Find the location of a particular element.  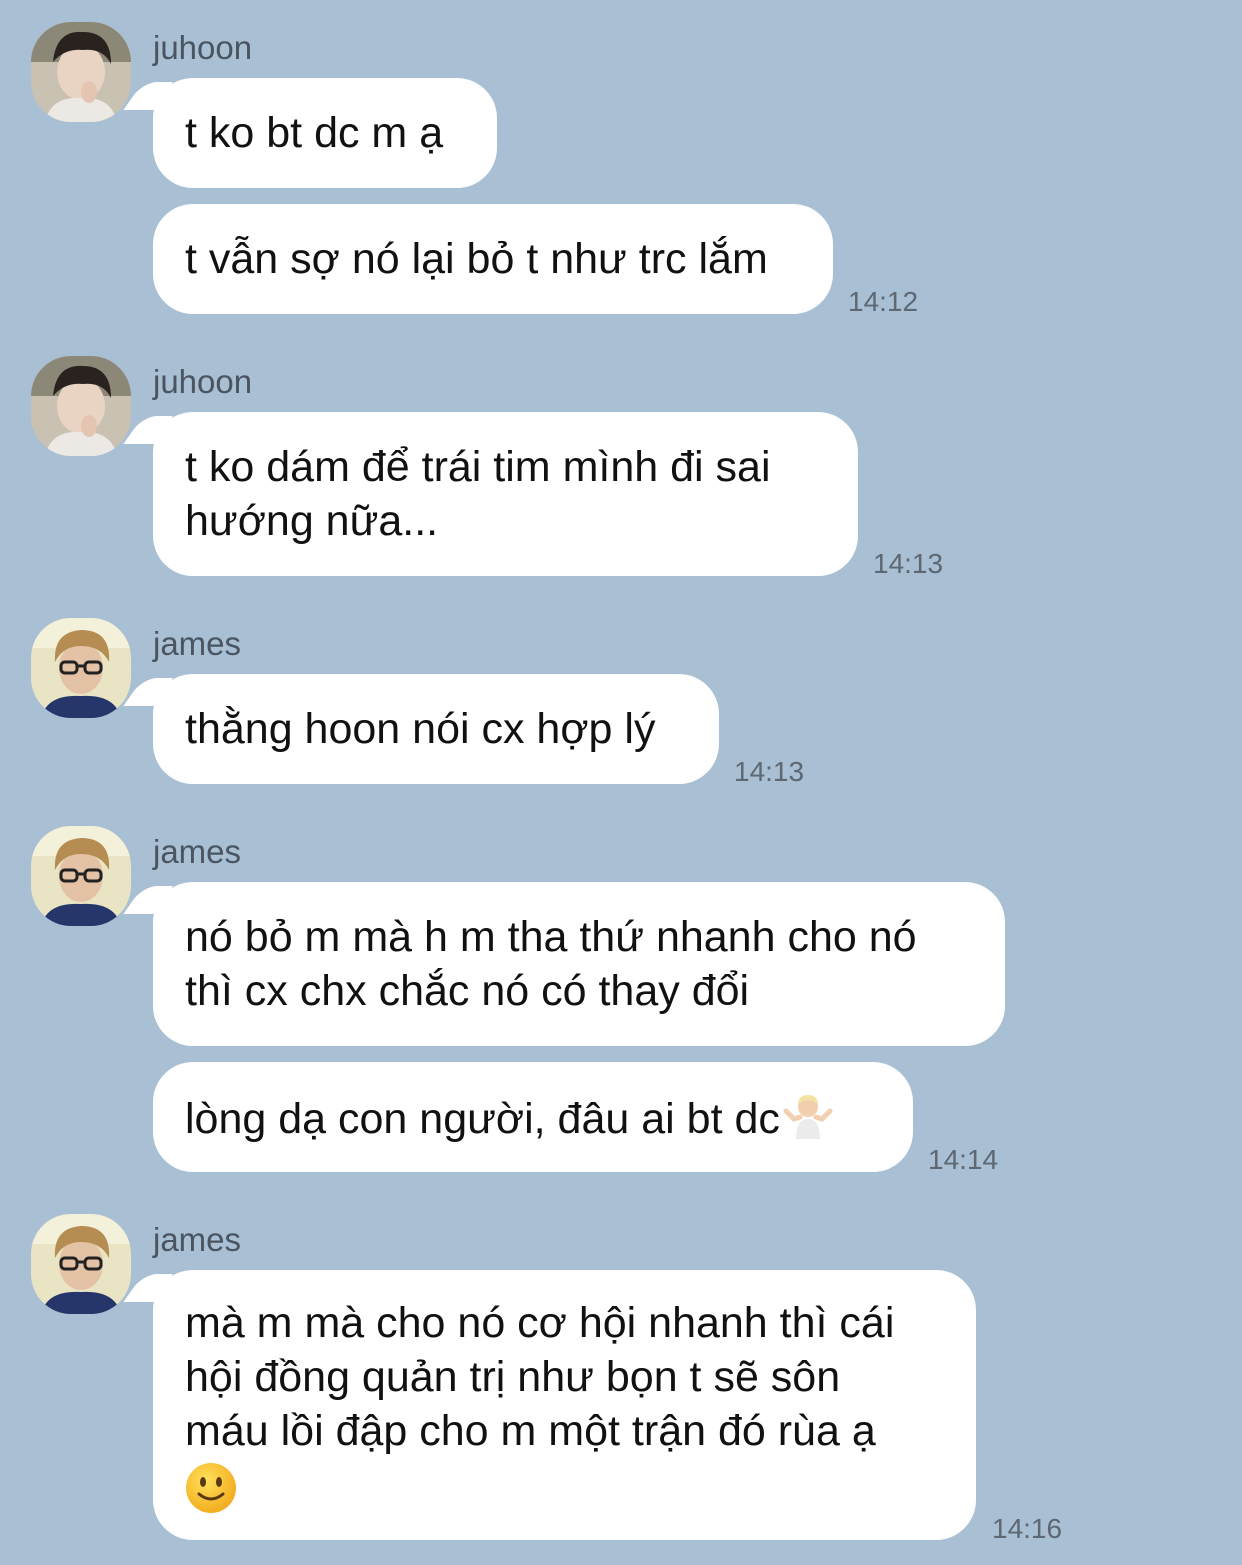

message-text: thì cx chx chắc nó có thay đổi is located at coordinates (467, 991).